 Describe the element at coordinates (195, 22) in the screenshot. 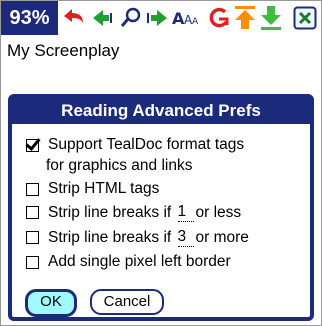

I see `svg-text: A` at that location.